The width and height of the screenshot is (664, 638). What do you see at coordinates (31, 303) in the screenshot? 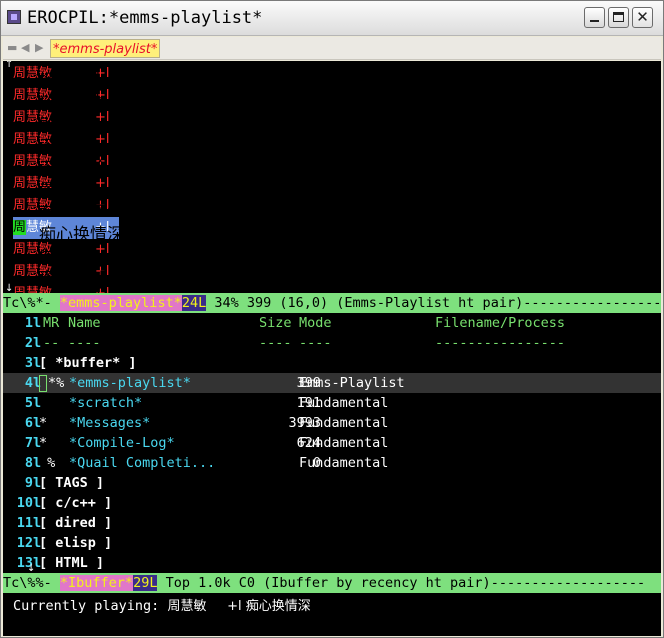
I see `modeline-status: Tc\%*-` at bounding box center [31, 303].